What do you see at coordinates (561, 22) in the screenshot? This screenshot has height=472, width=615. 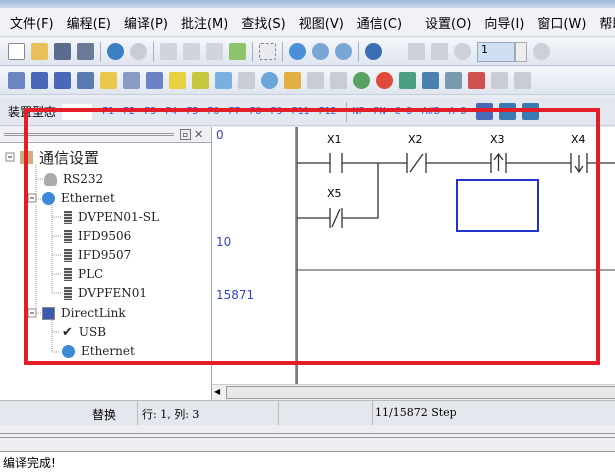 I see `menu-window: 窗口(W)` at bounding box center [561, 22].